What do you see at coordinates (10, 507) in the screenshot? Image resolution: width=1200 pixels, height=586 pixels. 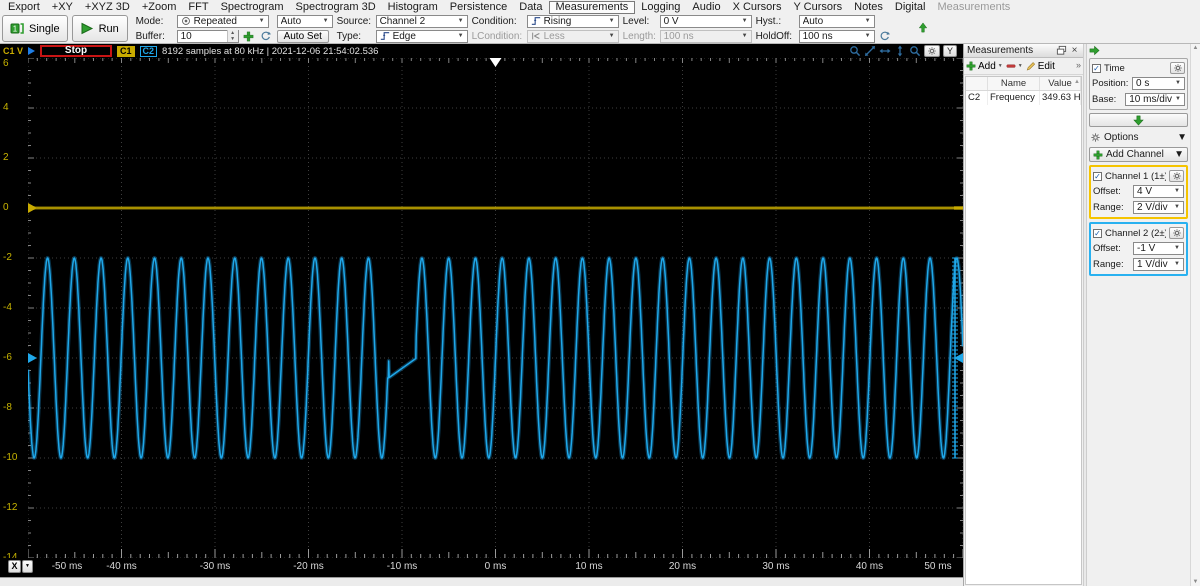 I see `y-axis-label: -12` at bounding box center [10, 507].